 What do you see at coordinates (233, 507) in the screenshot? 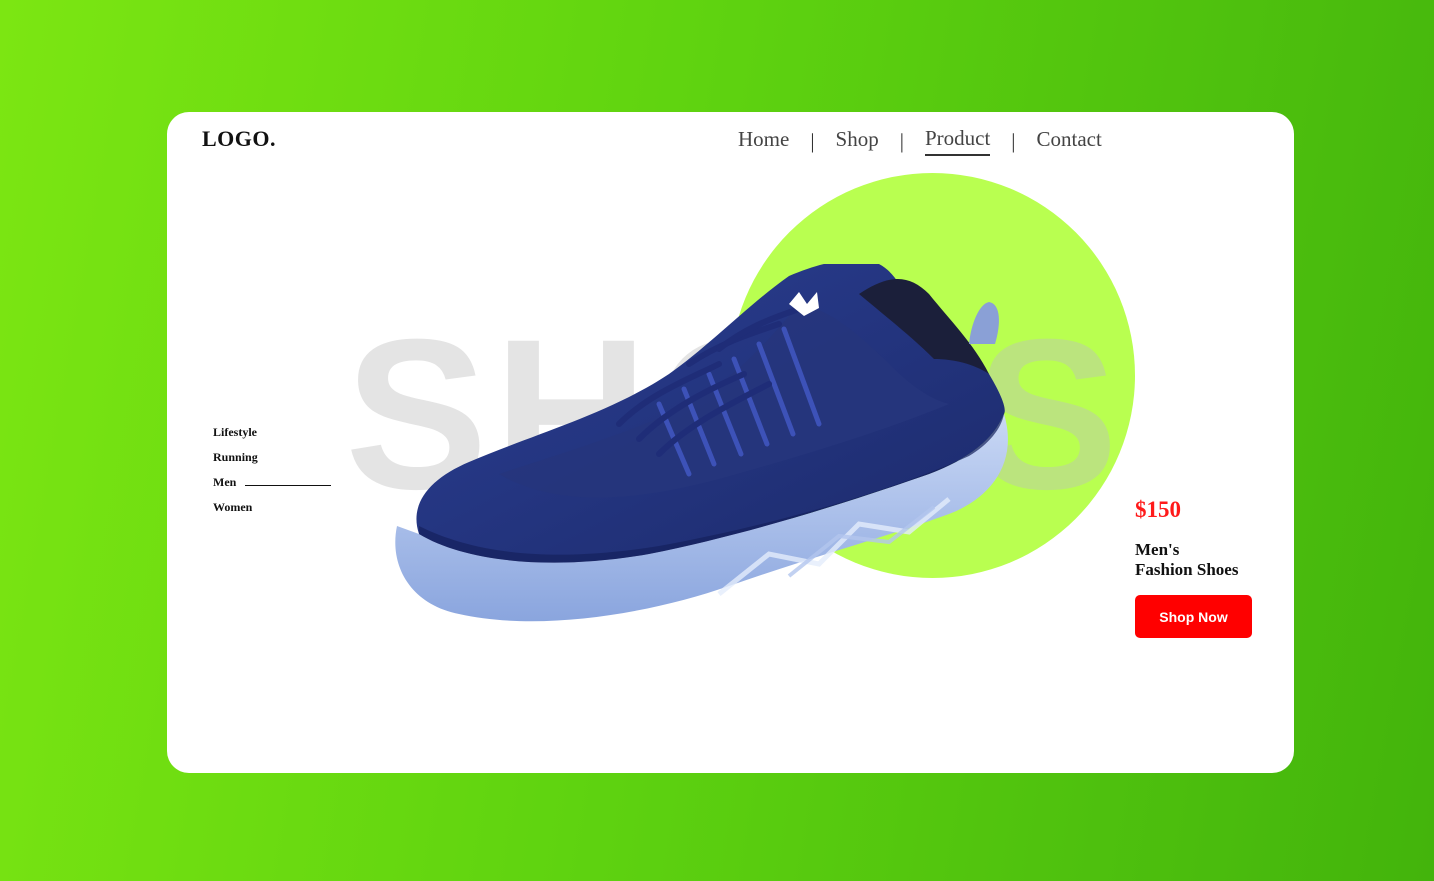
I see `category-label: Women` at bounding box center [233, 507].